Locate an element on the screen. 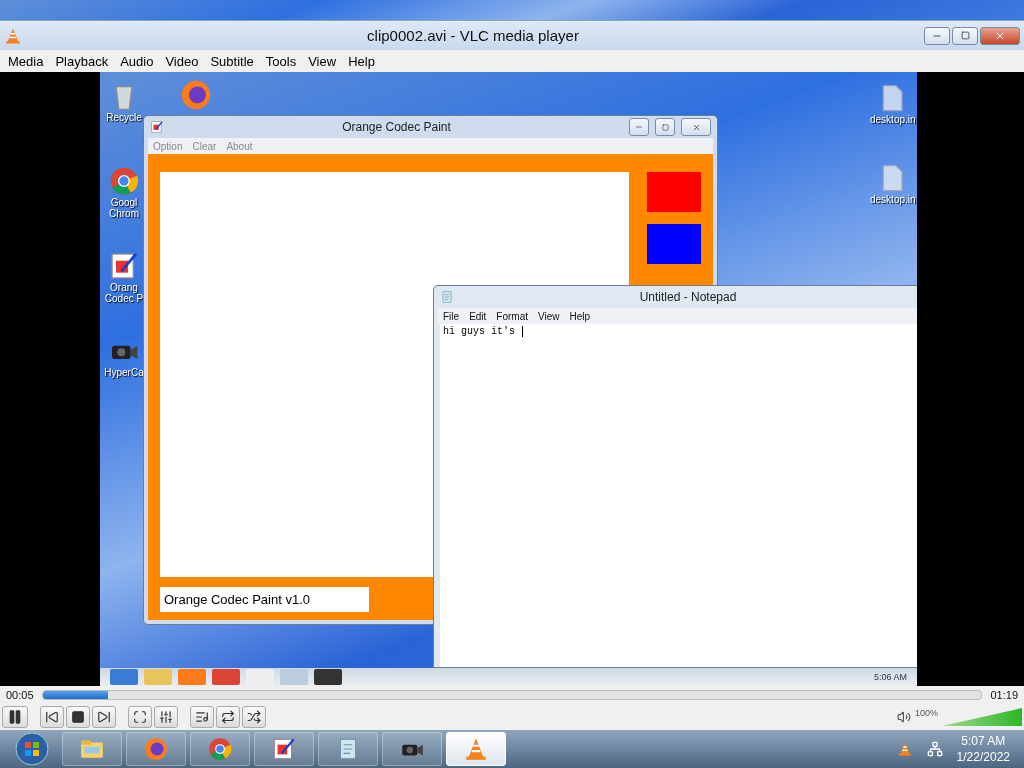  elapsed-time: 00:05 is located at coordinates (20, 695).